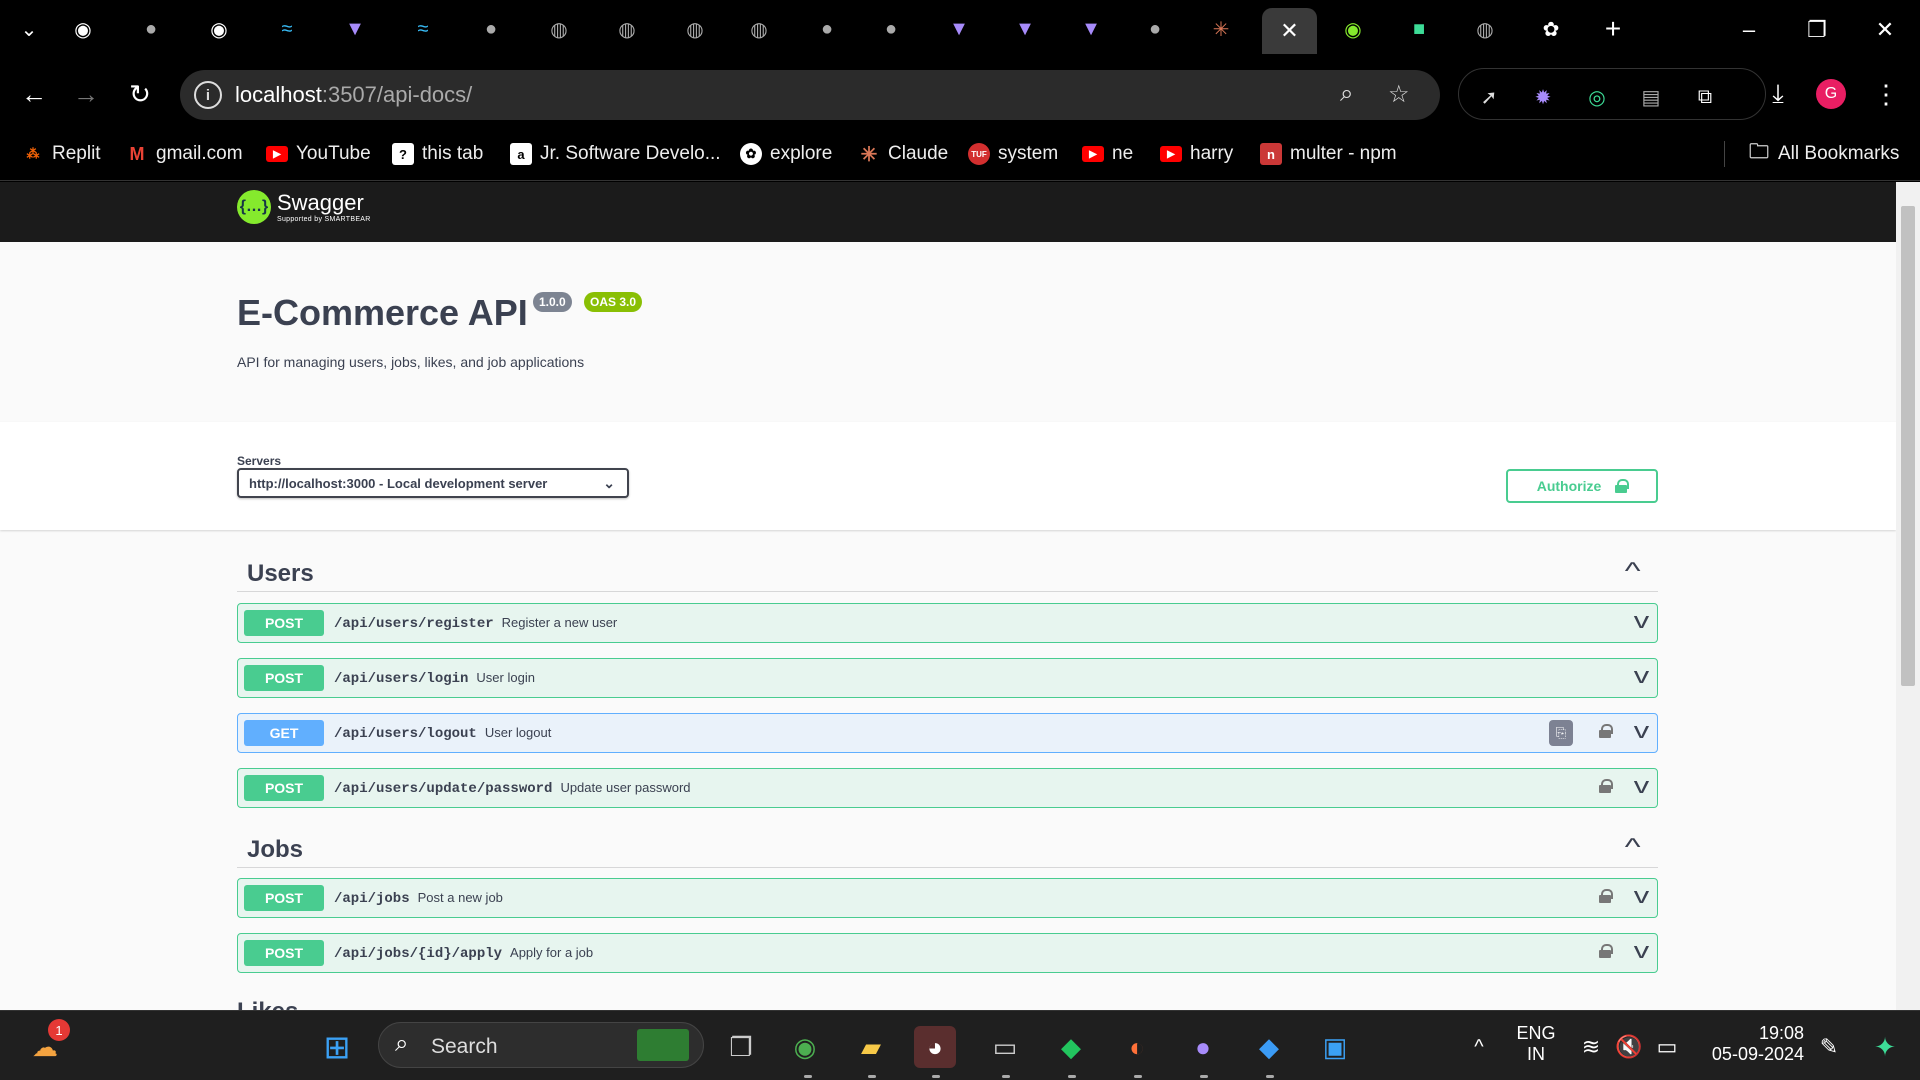  What do you see at coordinates (947, 572) in the screenshot?
I see `section-users: Users ^` at bounding box center [947, 572].